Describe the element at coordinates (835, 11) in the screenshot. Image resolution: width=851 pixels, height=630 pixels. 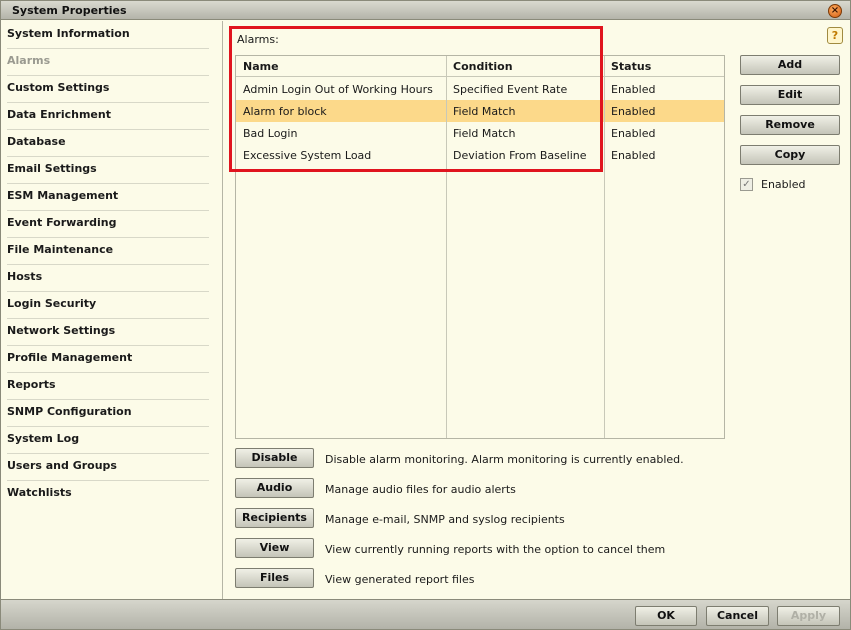
I see `close-icon: ×` at that location.